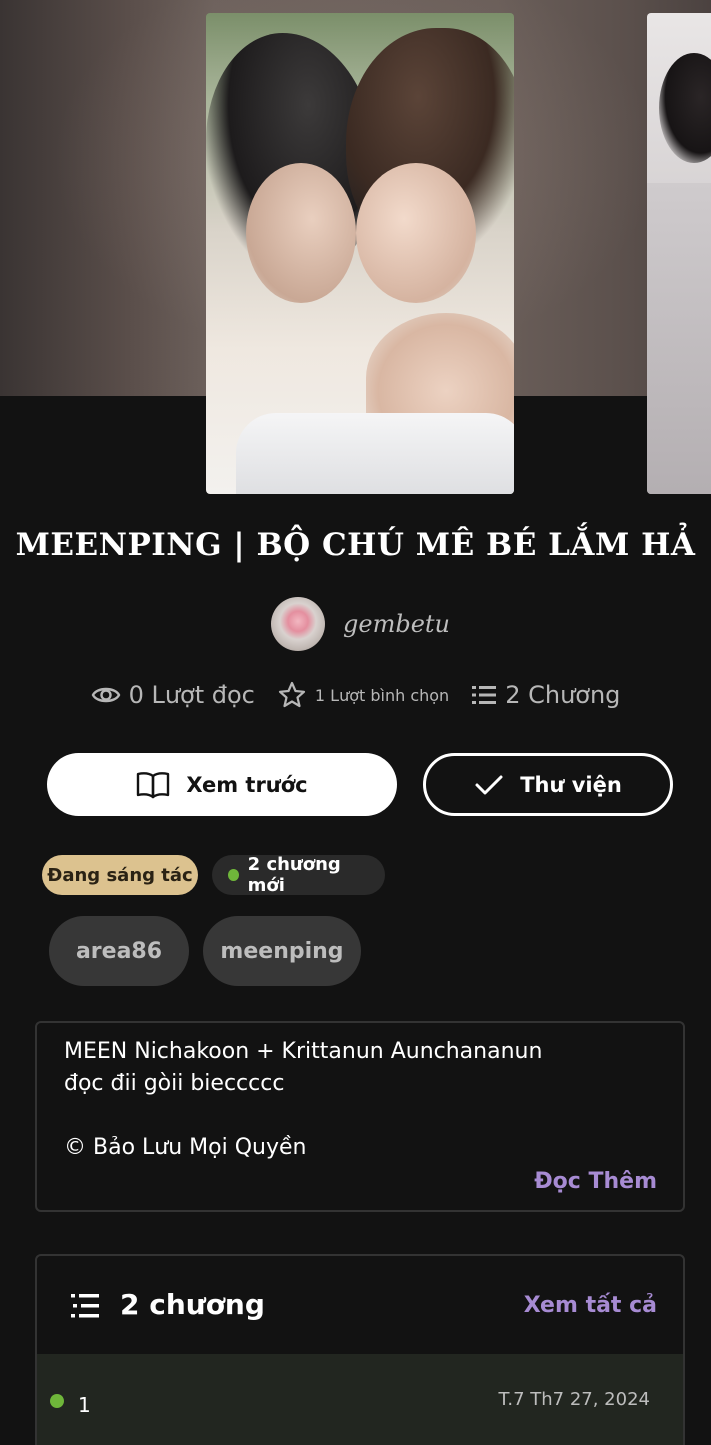 Image resolution: width=711 pixels, height=1445 pixels. What do you see at coordinates (105, 695) in the screenshot?
I see `eye-icon` at bounding box center [105, 695].